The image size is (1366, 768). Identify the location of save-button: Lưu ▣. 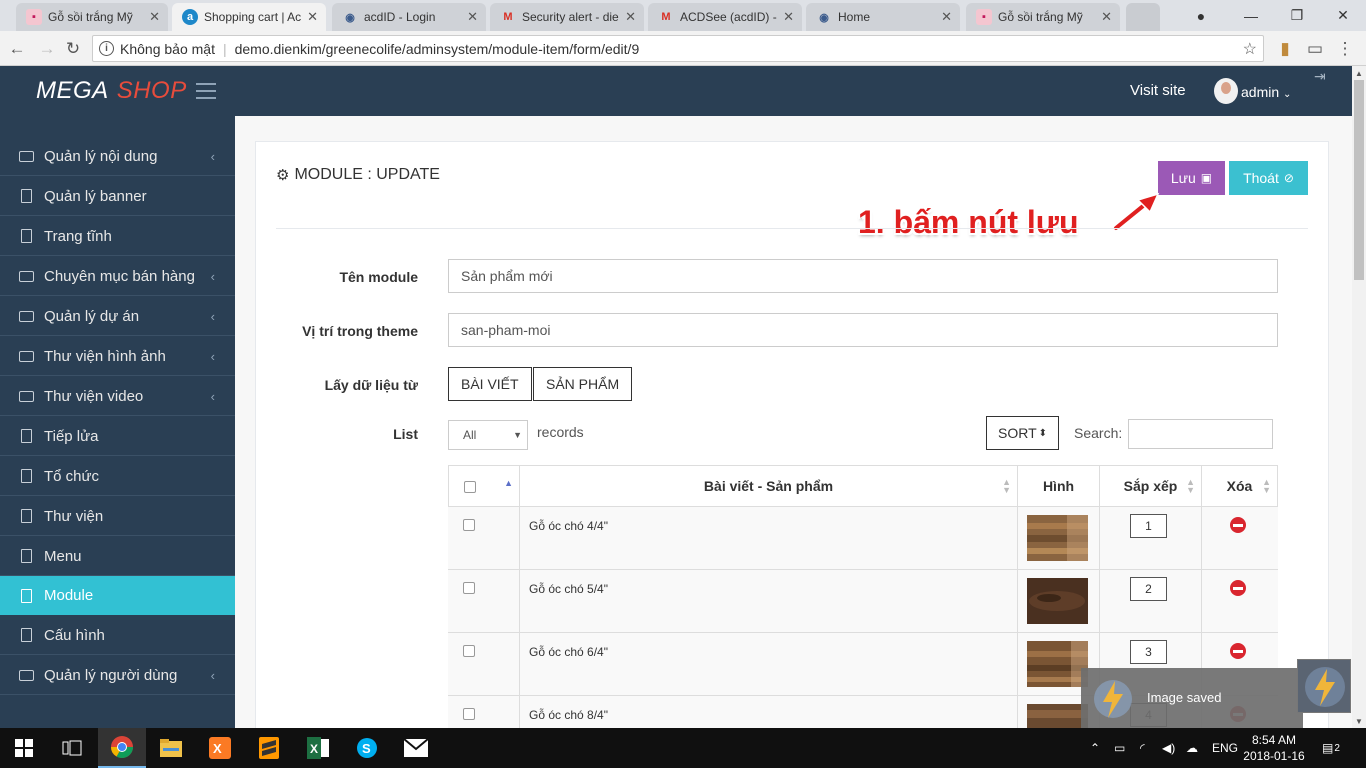
(1191, 178).